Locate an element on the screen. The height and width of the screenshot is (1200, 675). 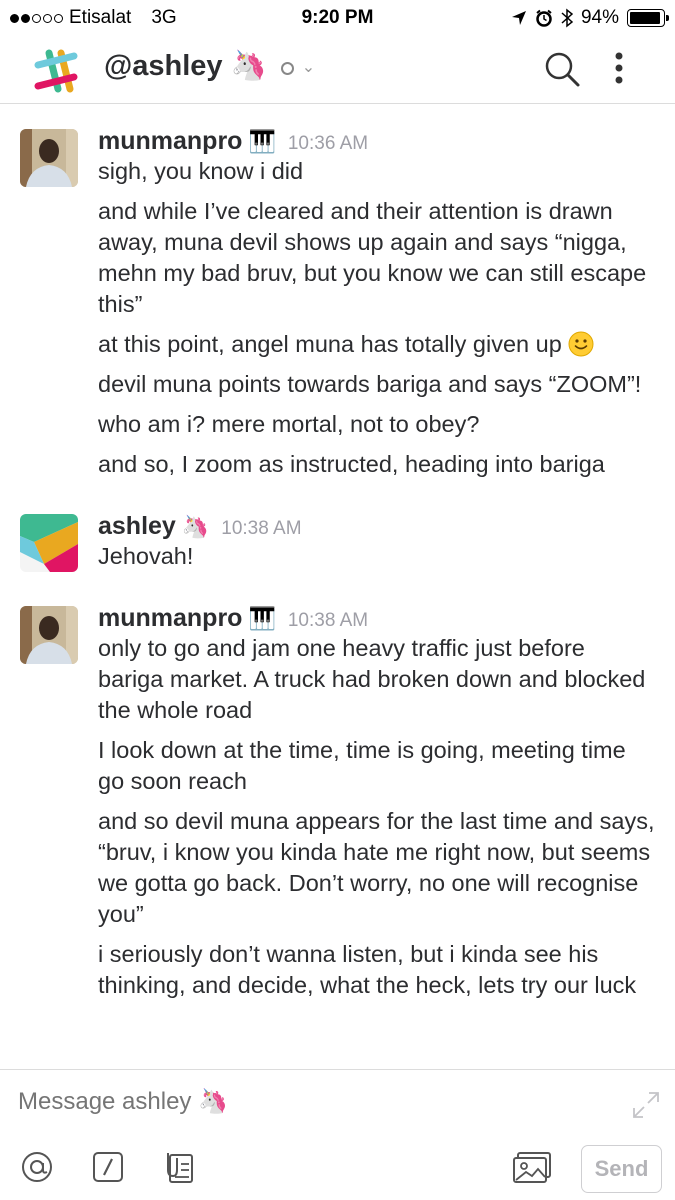
message-text: sigh, you know i did is located at coordinates (201, 171).